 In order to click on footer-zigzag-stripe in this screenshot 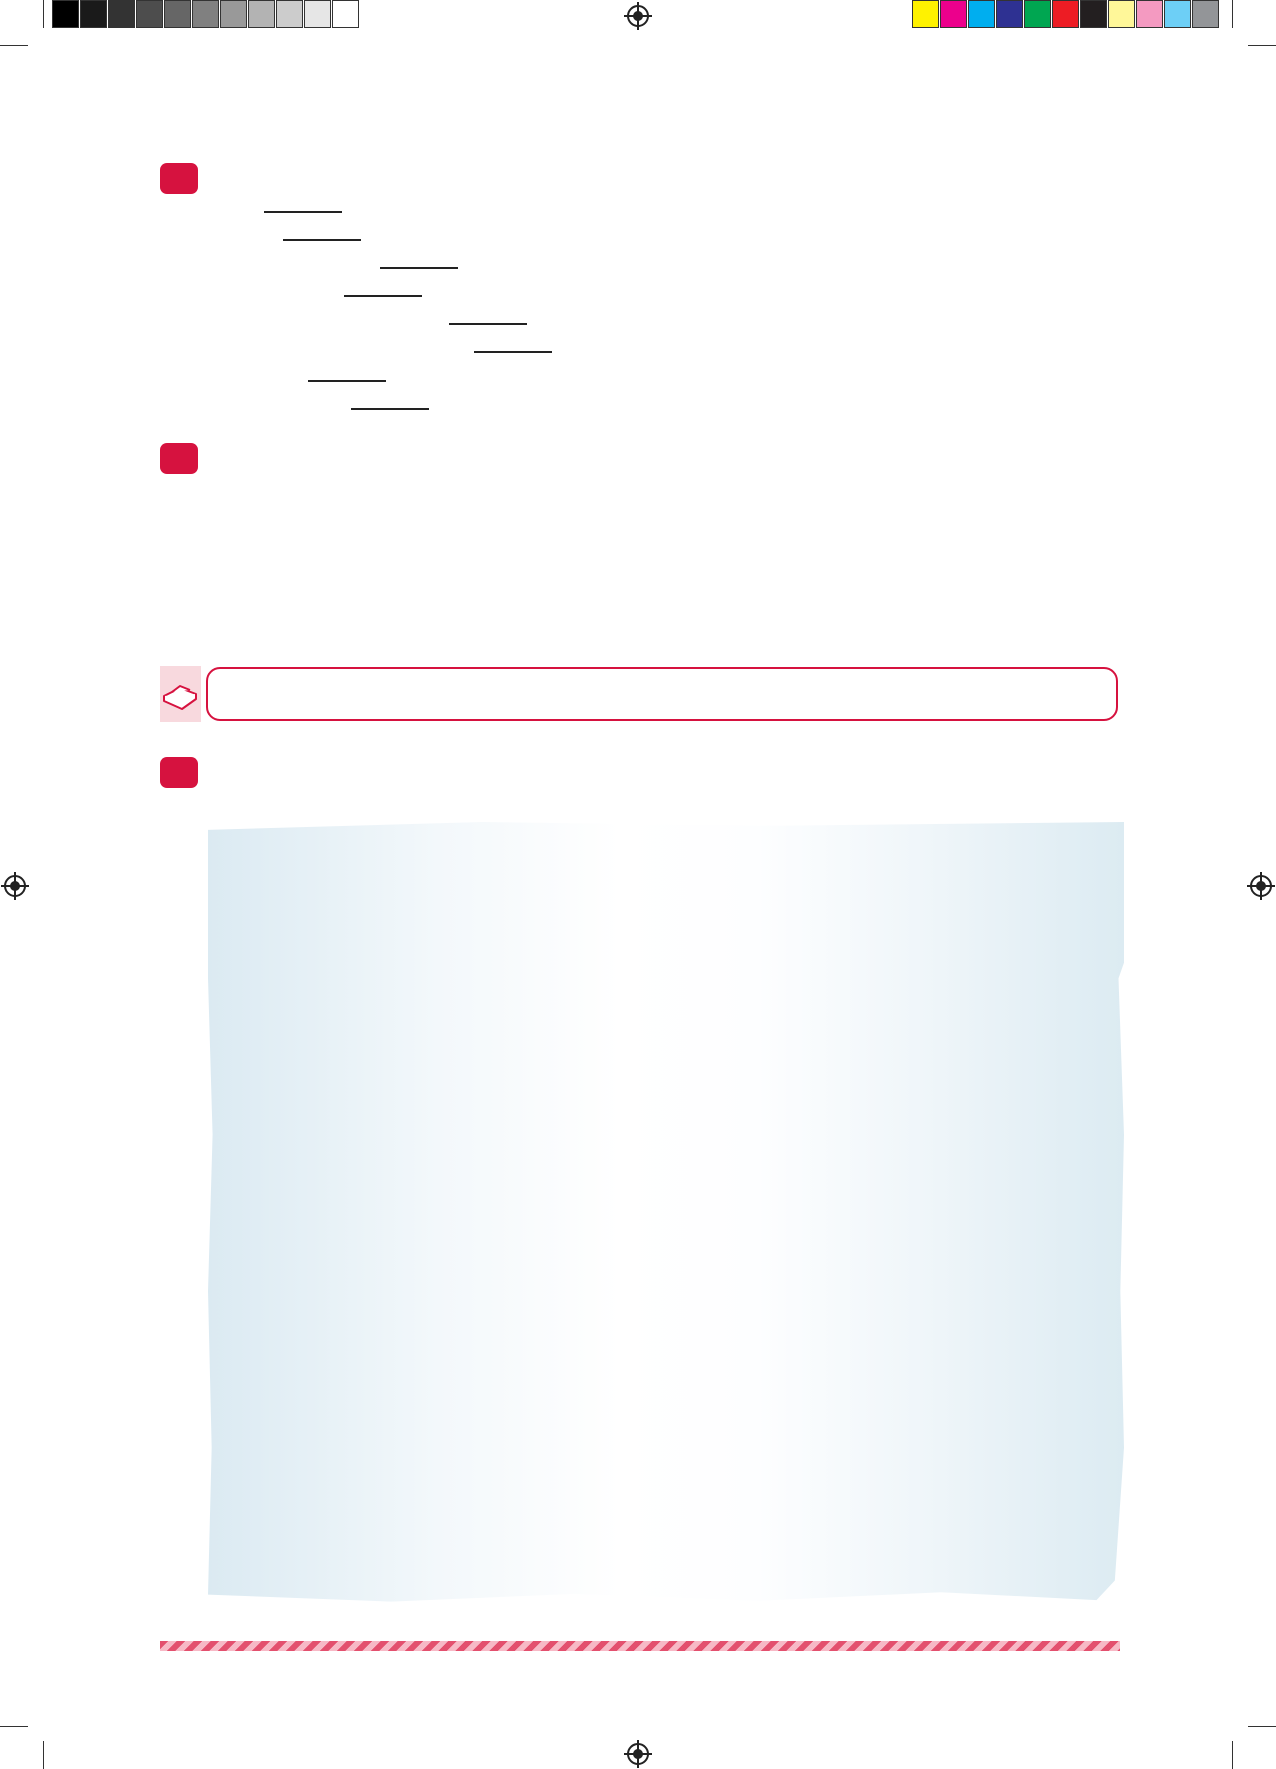, I will do `click(640, 1646)`.